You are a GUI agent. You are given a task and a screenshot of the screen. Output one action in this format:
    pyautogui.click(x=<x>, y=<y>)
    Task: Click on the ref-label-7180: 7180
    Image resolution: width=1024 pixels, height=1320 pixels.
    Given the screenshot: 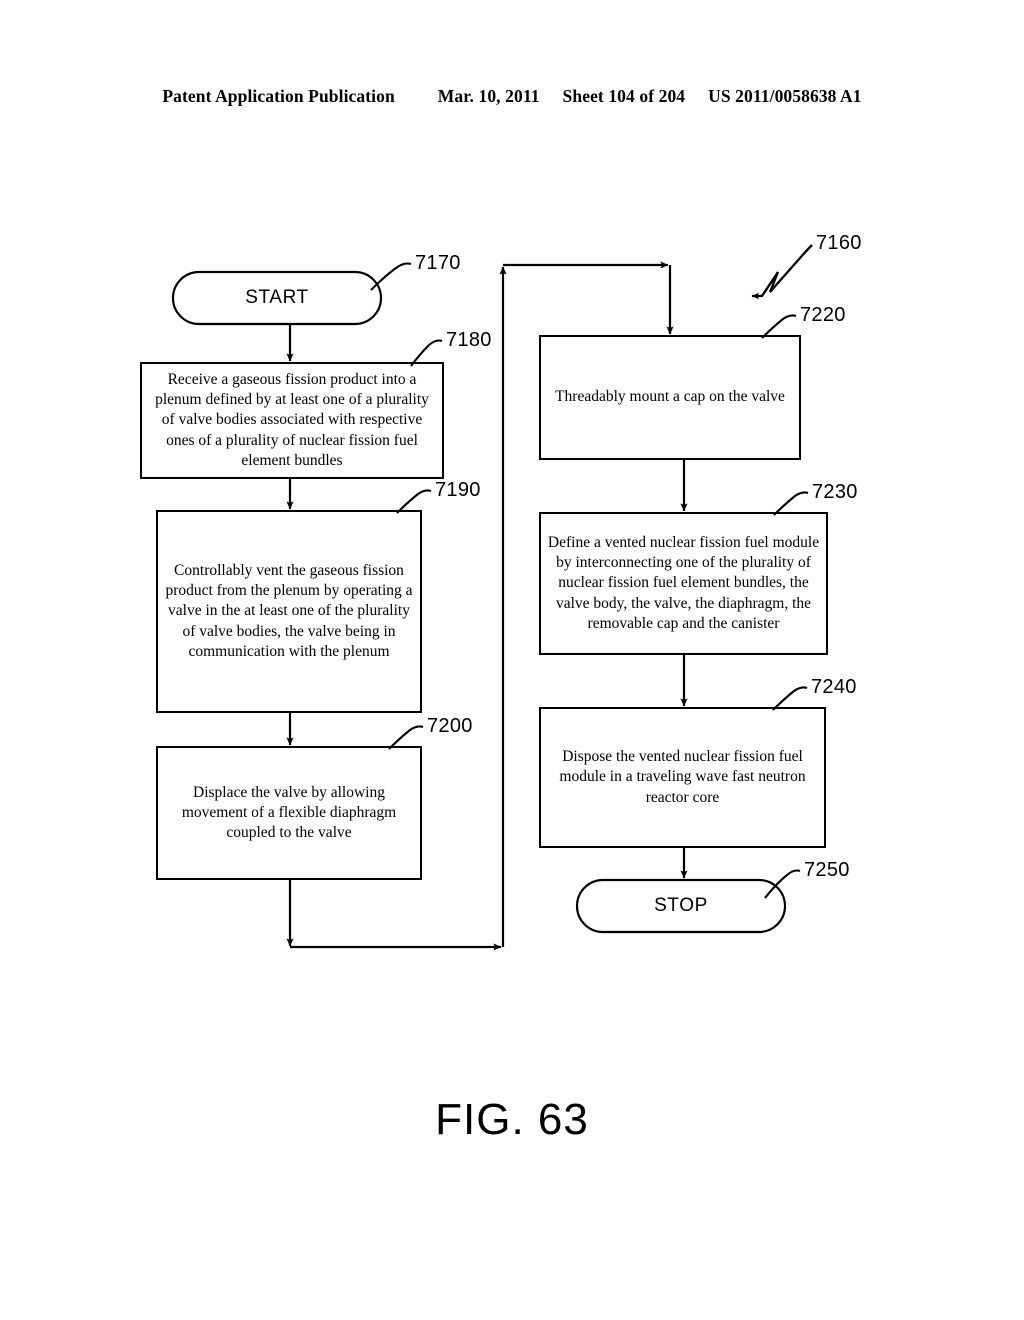 What is the action you would take?
    pyautogui.click(x=469, y=340)
    